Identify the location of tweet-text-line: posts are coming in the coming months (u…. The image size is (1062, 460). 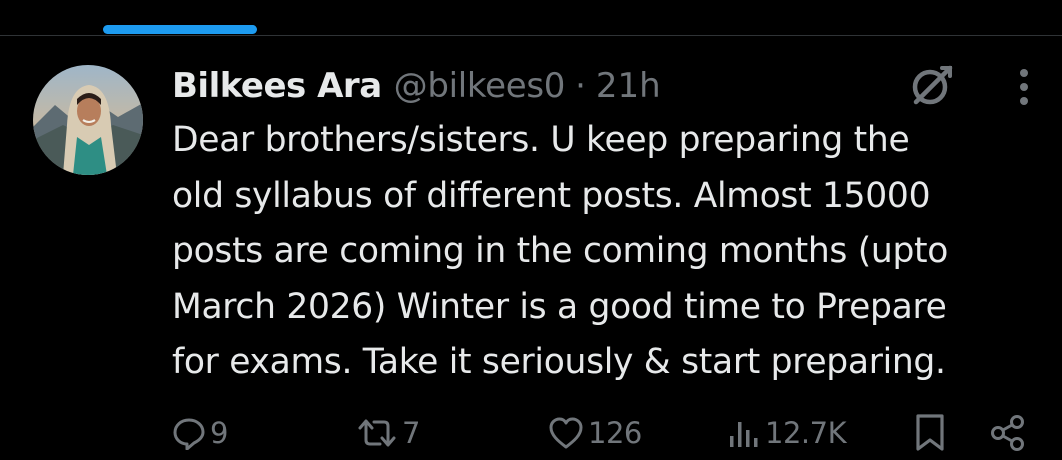
(560, 251).